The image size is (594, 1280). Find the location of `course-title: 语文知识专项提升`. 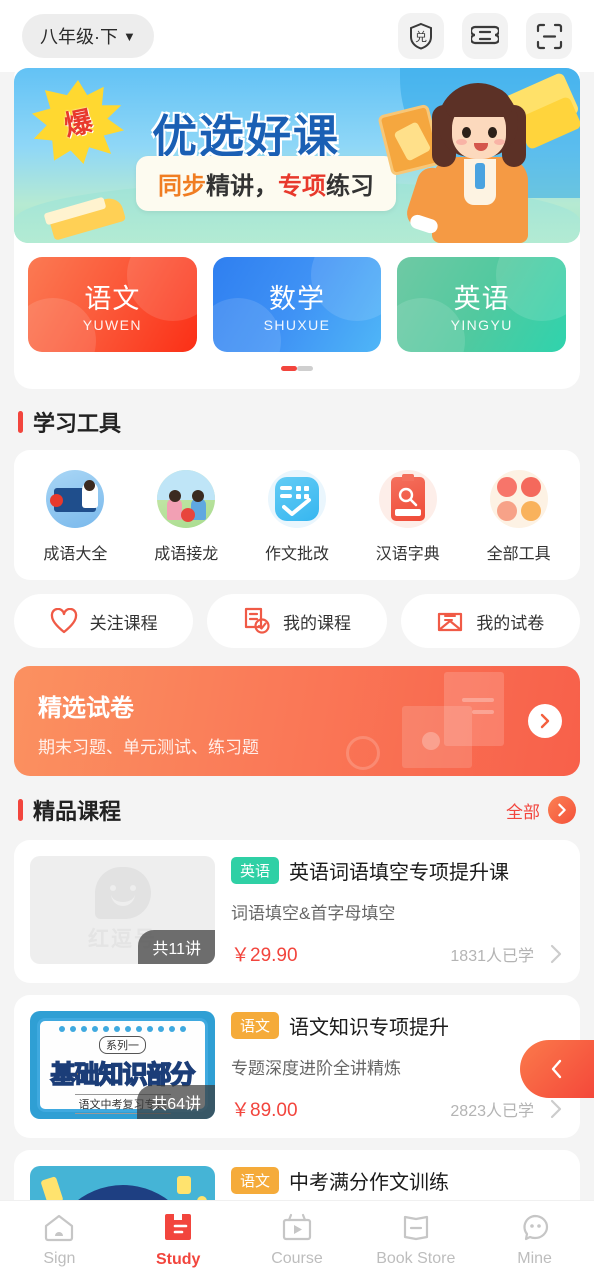

course-title: 语文知识专项提升 is located at coordinates (369, 1028).